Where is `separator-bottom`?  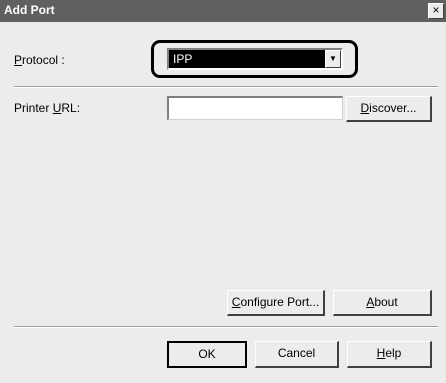
separator-bottom is located at coordinates (226, 327).